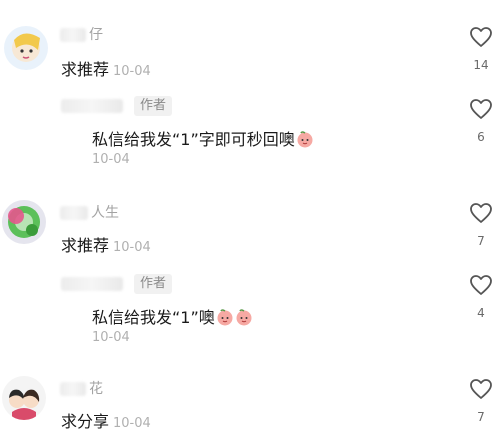 This screenshot has height=444, width=500. What do you see at coordinates (89, 212) in the screenshot?
I see `comment-username: 人生` at bounding box center [89, 212].